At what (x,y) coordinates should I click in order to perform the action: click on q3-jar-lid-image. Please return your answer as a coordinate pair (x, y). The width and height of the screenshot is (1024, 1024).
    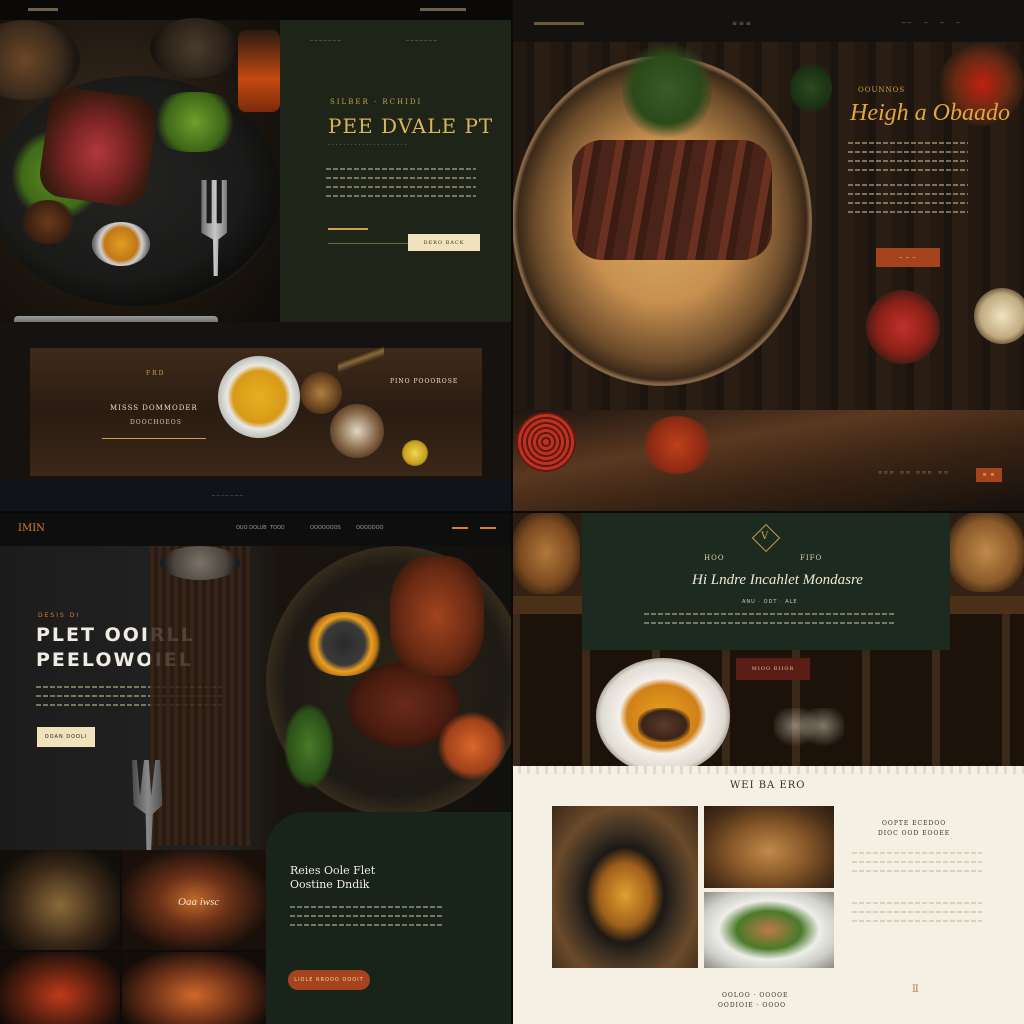
    Looking at the image, I should click on (200, 563).